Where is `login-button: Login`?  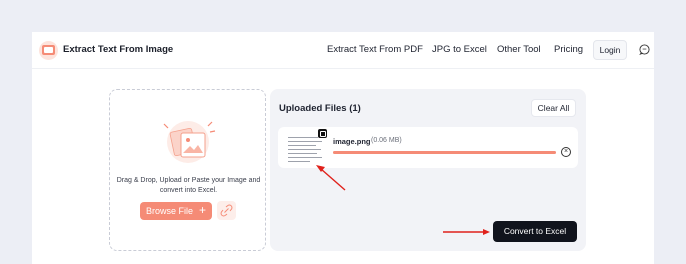 login-button: Login is located at coordinates (610, 50).